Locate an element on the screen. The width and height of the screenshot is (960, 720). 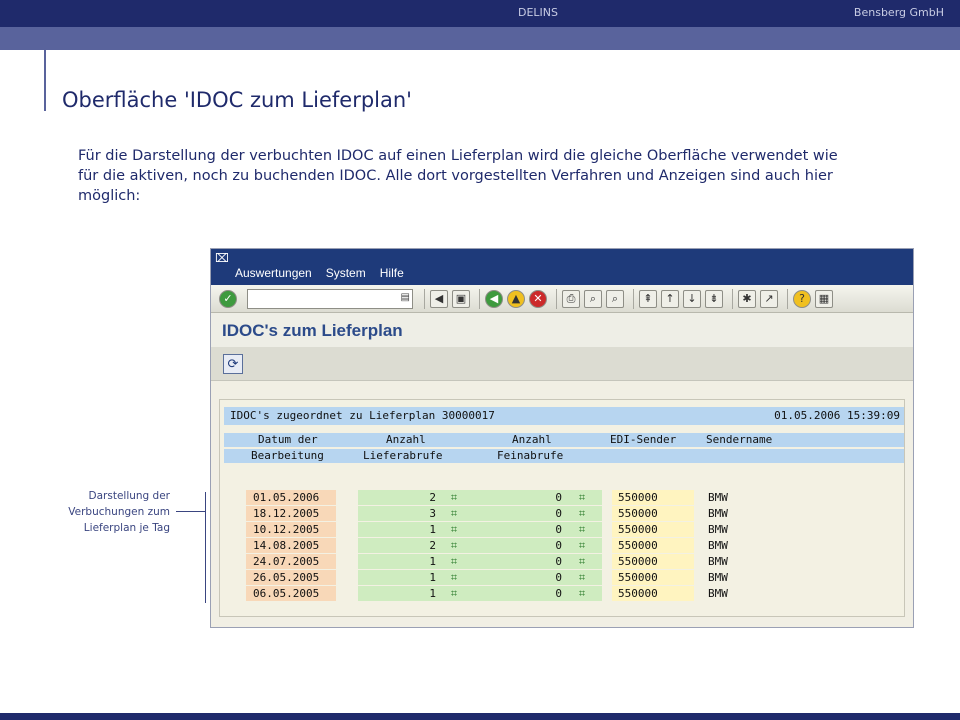
cancel-icon: ✕ is located at coordinates (538, 298).